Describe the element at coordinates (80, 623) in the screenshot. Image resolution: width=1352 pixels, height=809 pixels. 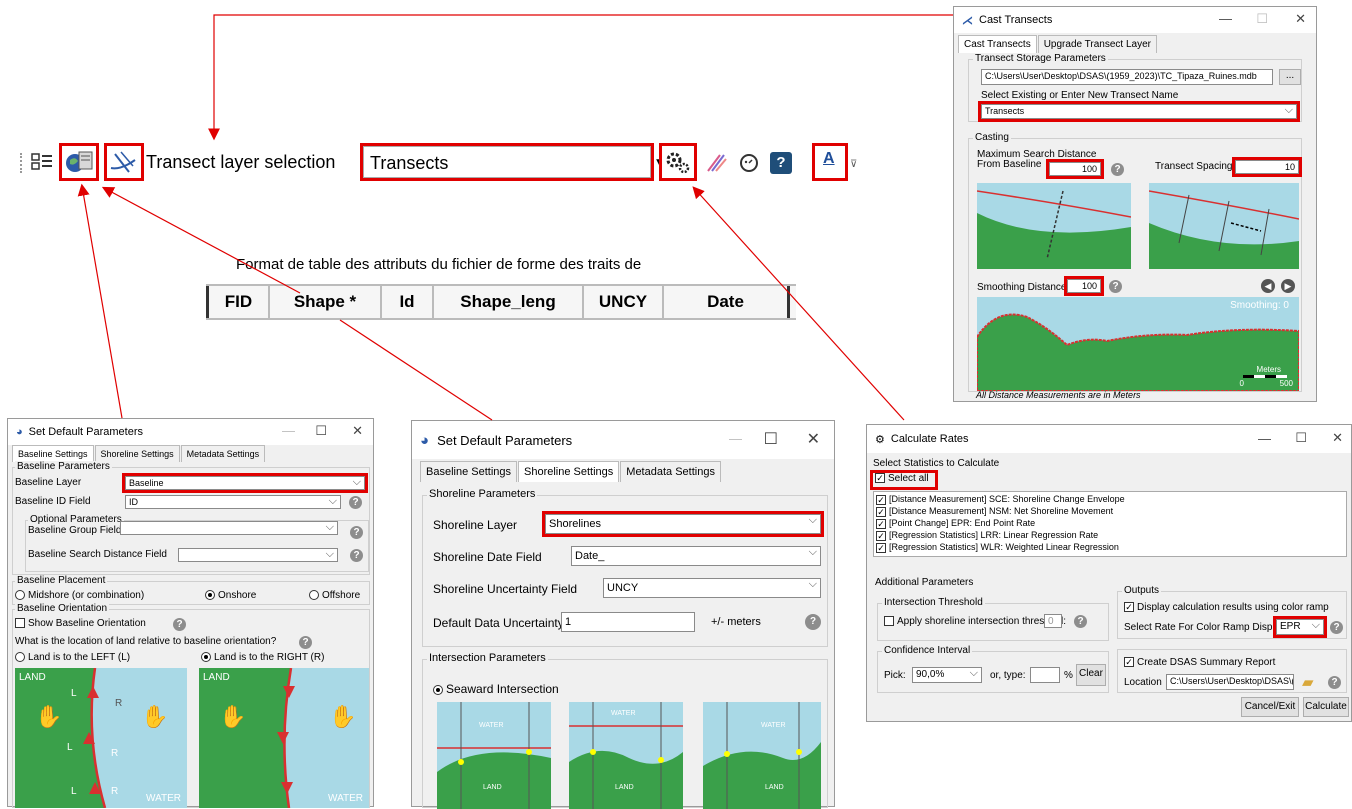
I see `show-orientation-checkbox: Show Baseline Orientation` at that location.